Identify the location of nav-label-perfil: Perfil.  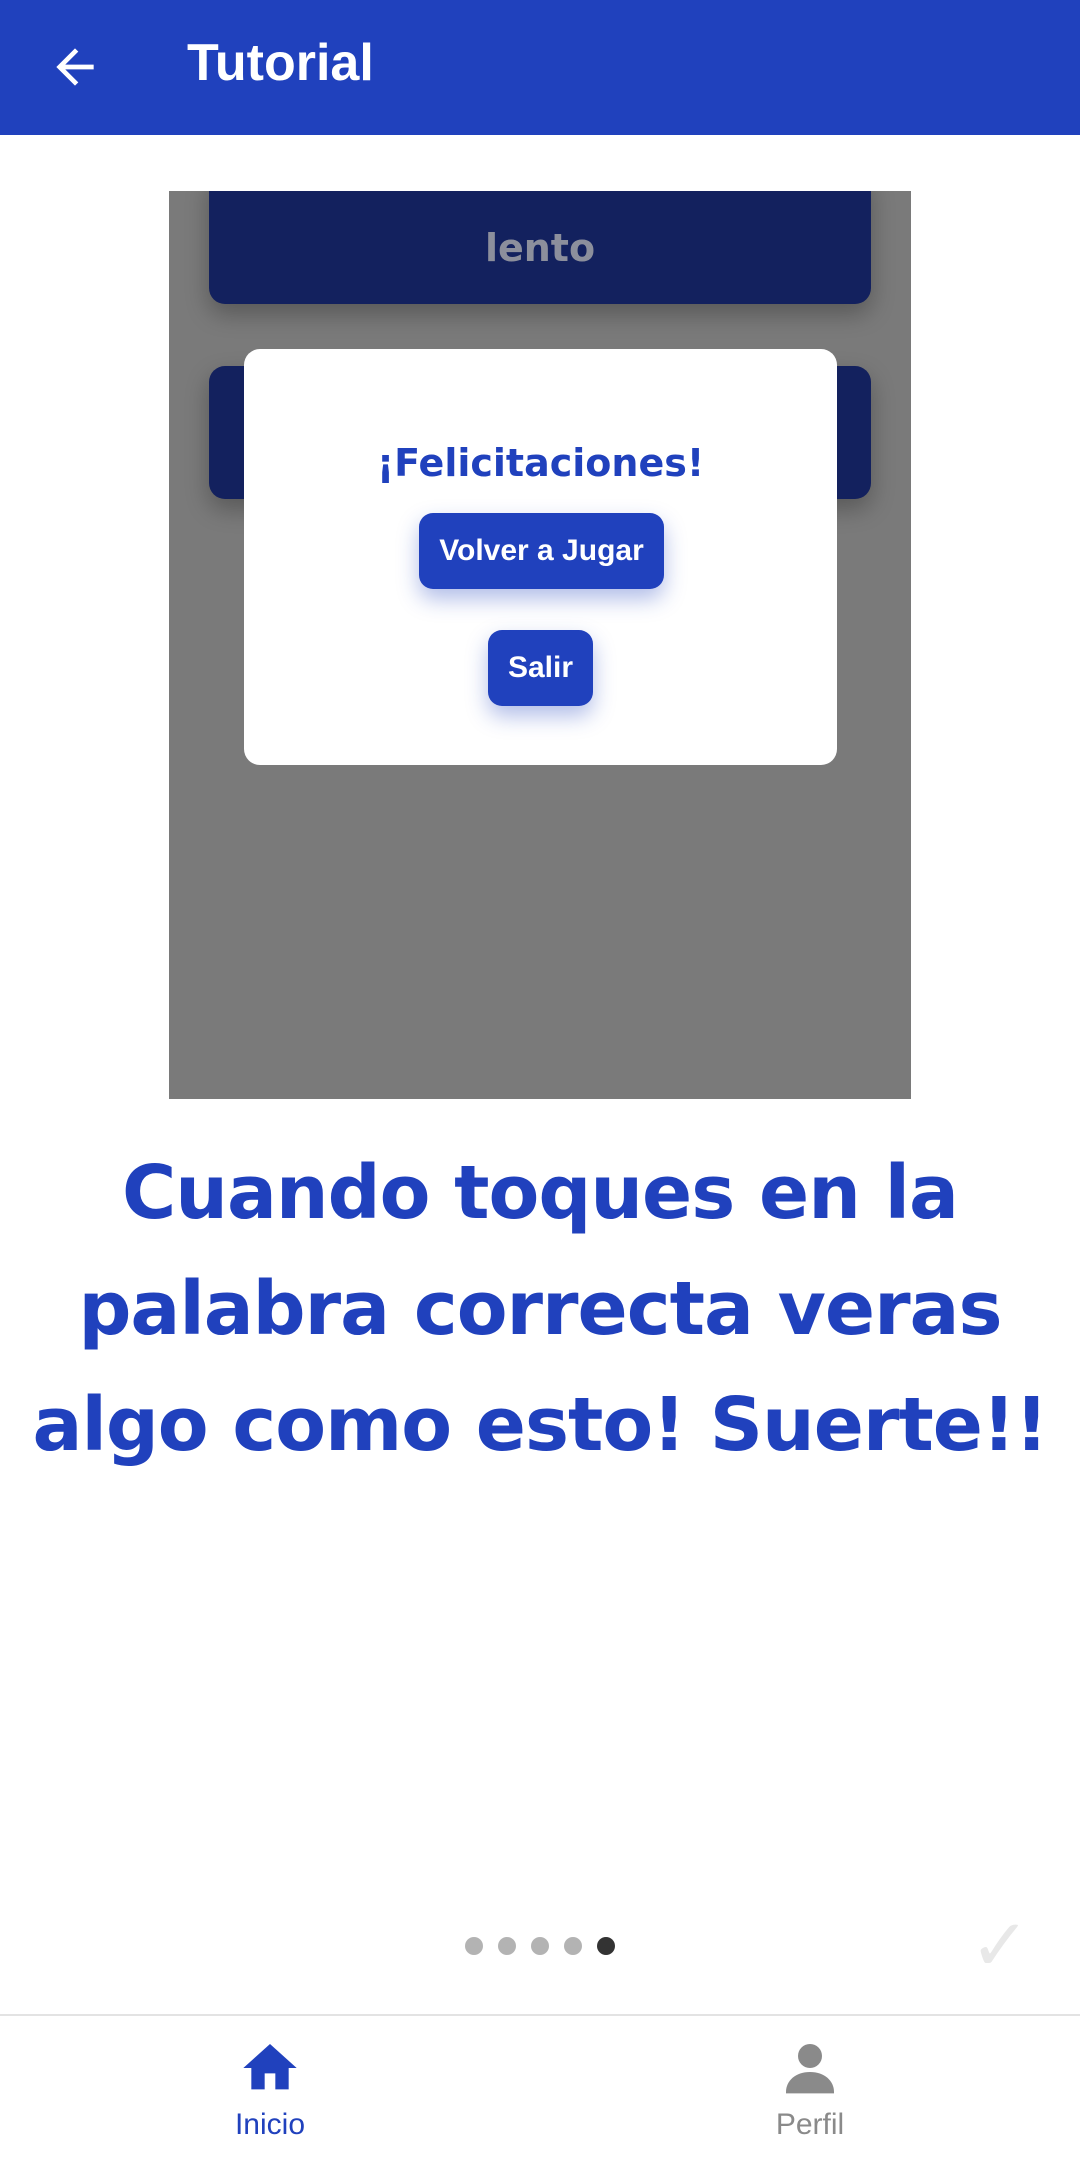
(810, 2124).